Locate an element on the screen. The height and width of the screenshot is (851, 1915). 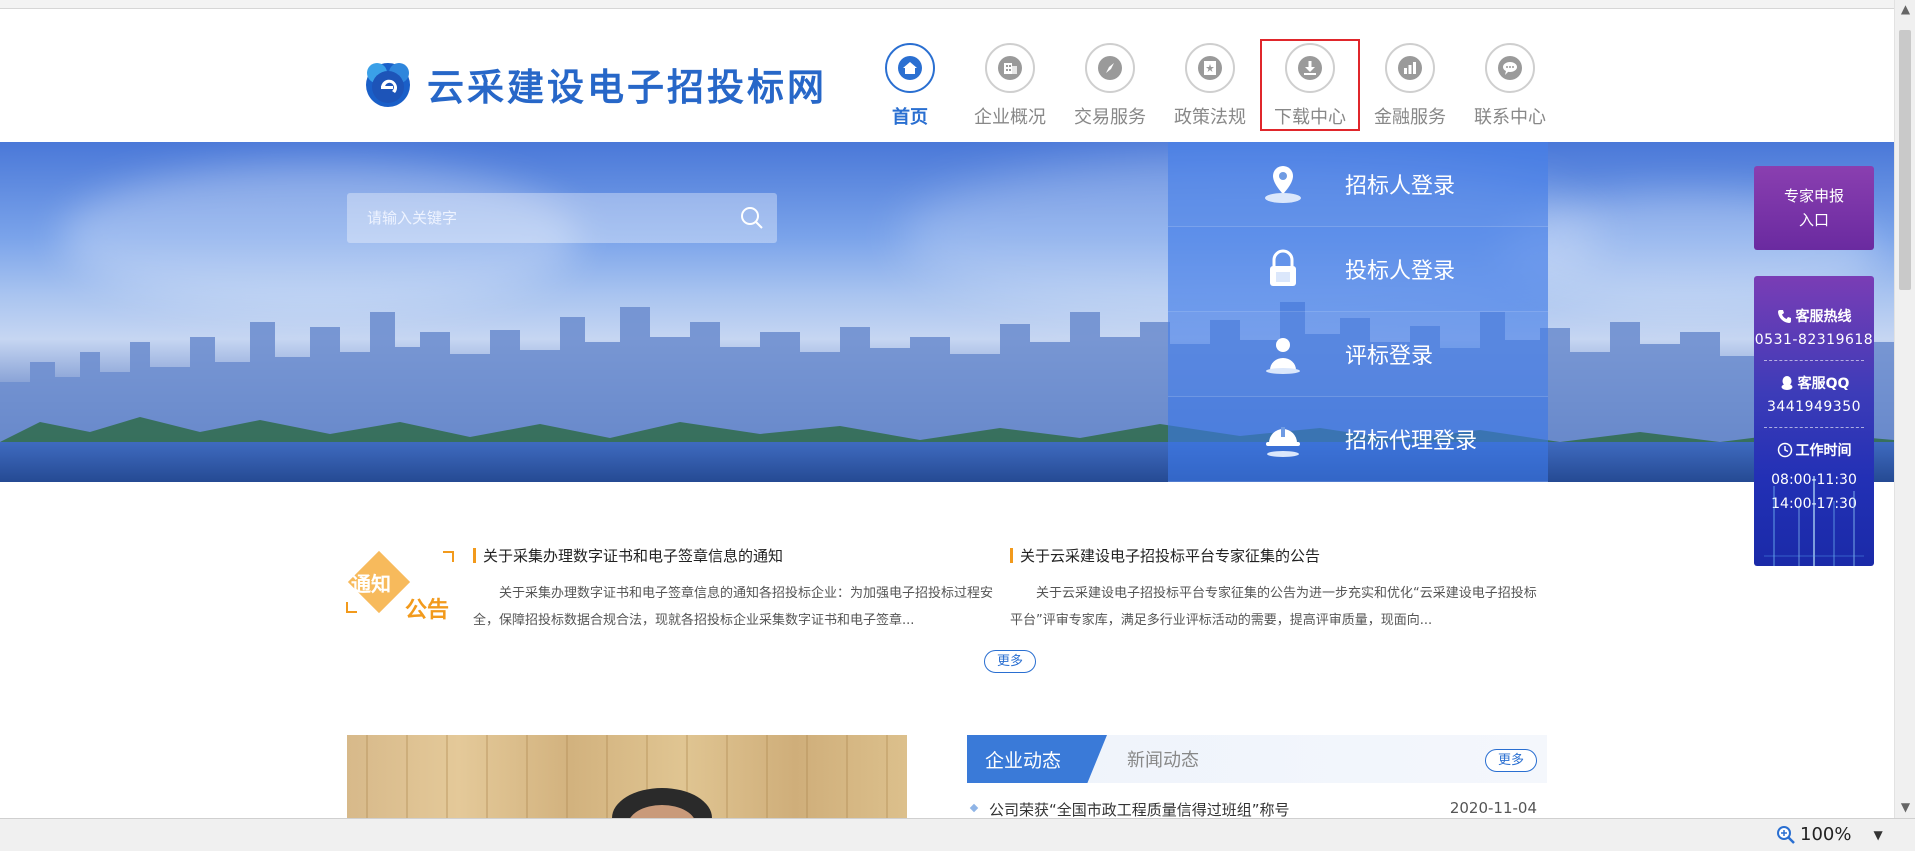
notice-title-link: 关于云采建设电子招投标平台专家征集的公告 is located at coordinates (1275, 555).